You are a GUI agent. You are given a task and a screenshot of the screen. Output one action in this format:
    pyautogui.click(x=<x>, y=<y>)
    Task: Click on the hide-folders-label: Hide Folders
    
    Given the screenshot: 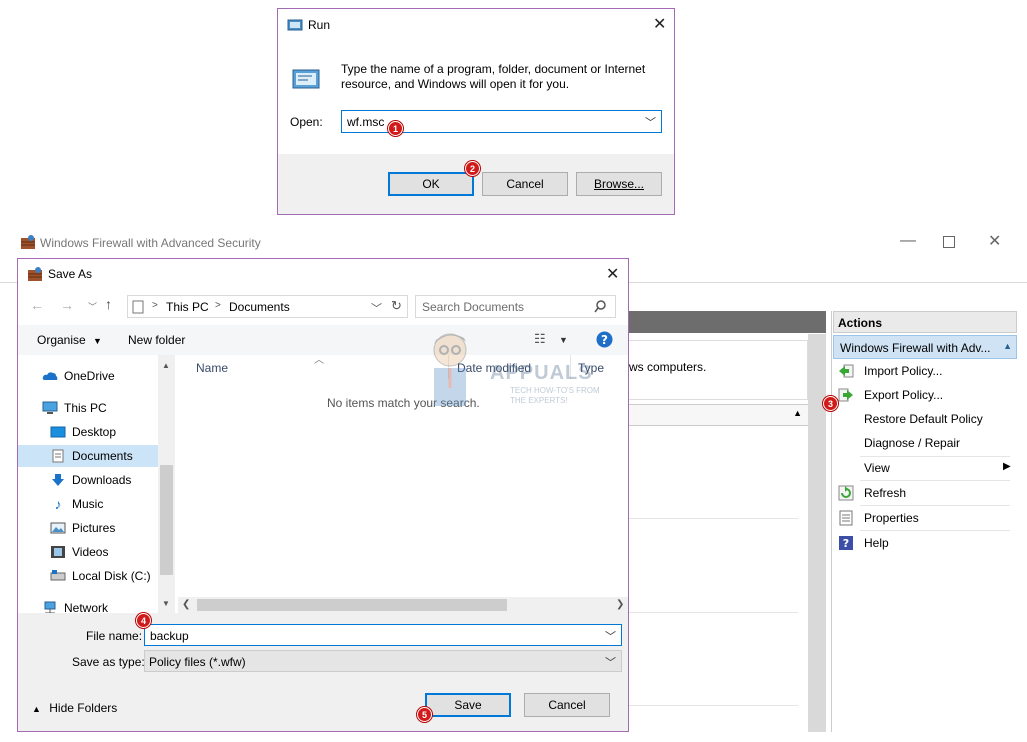 What is the action you would take?
    pyautogui.click(x=83, y=708)
    